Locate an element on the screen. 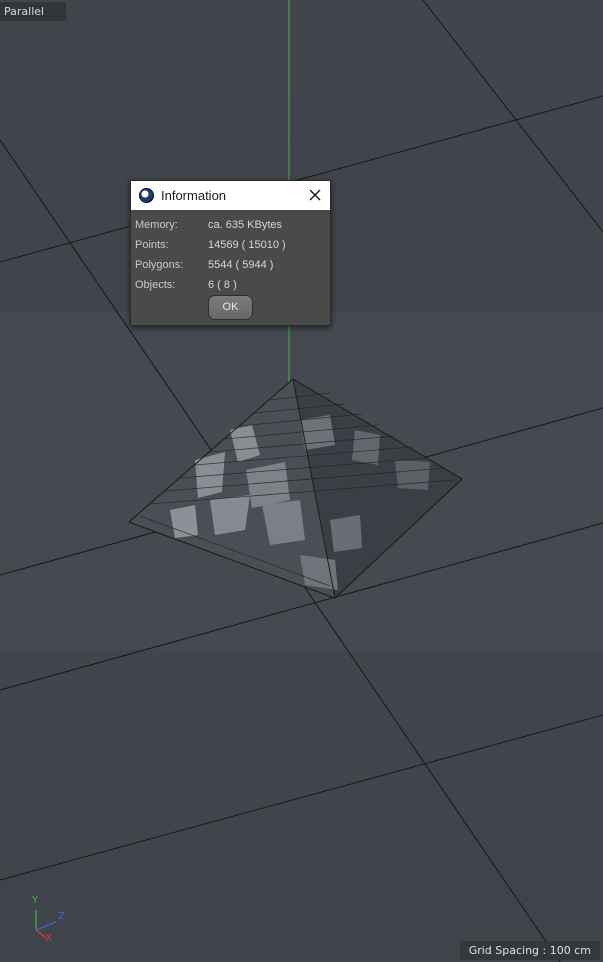  axis-x-label: X is located at coordinates (48, 938).